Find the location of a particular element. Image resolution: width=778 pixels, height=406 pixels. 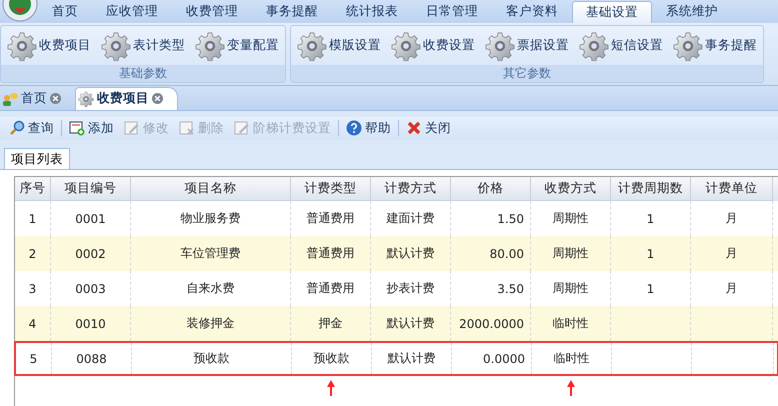

table-cell: 2000.0000 is located at coordinates (491, 323).